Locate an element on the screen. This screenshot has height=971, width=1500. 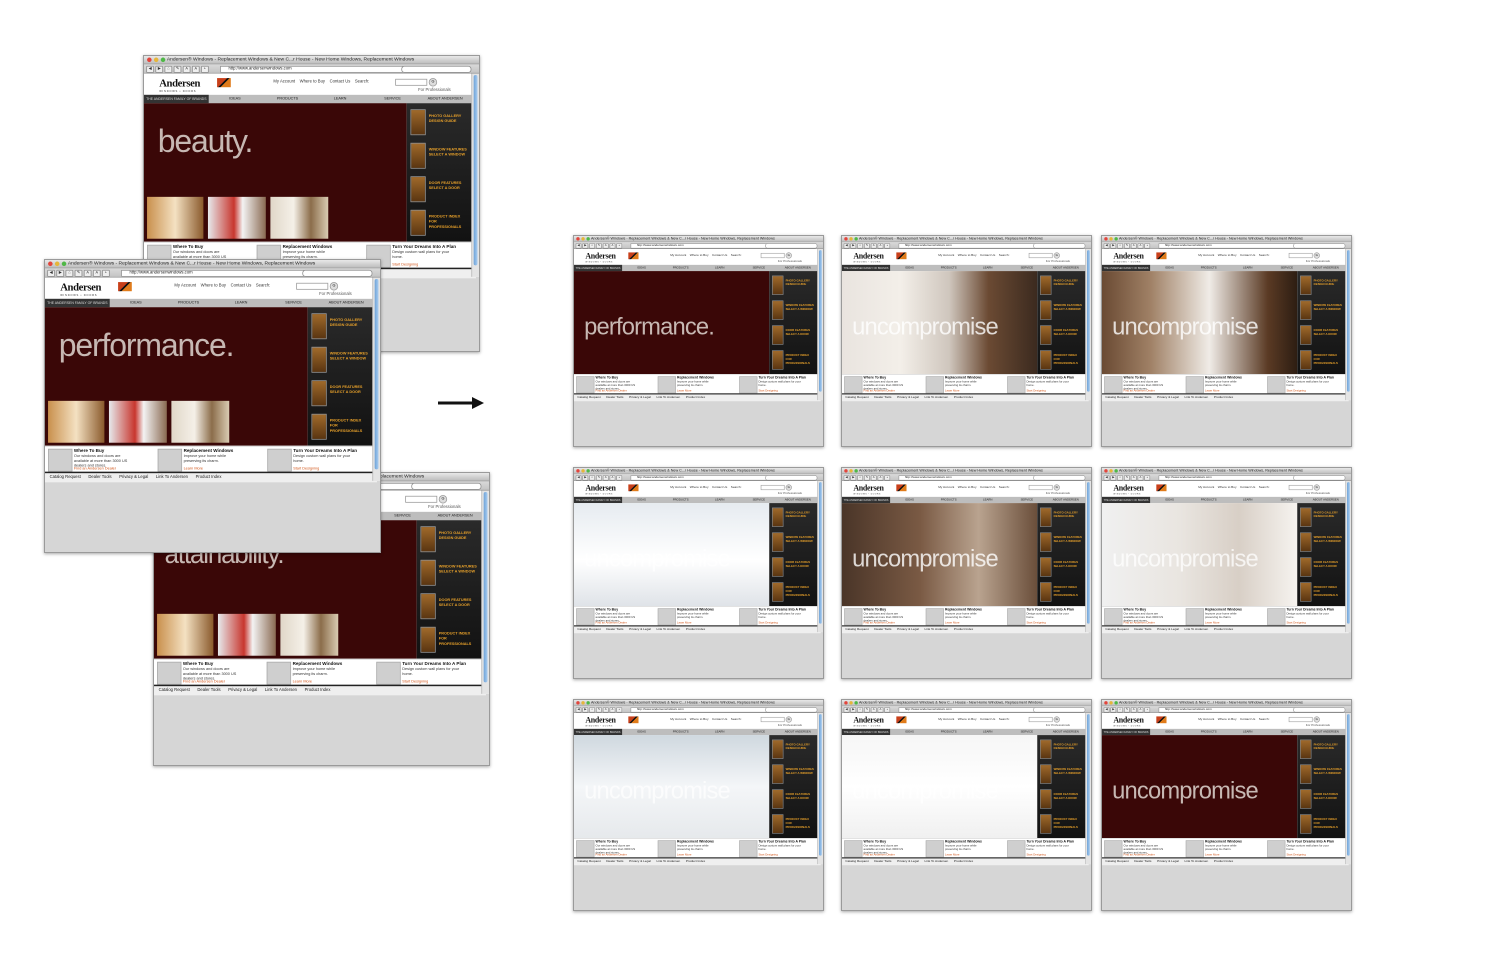
nav-family-of-brands: THE ANDERSEN FAMILY OF BRANDS is located at coordinates (176, 99).